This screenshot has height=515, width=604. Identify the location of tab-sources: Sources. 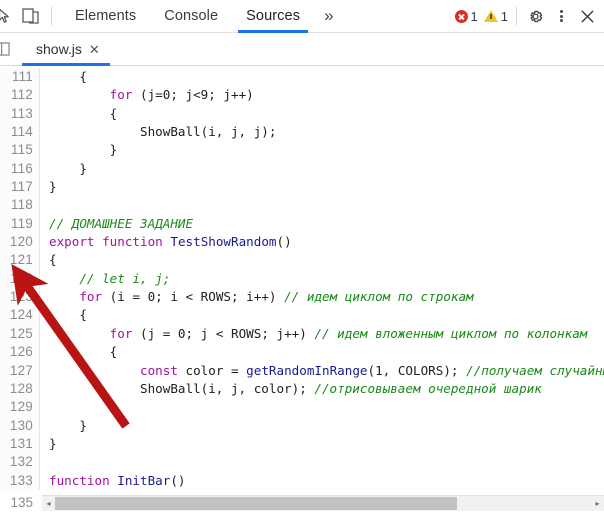
(273, 16).